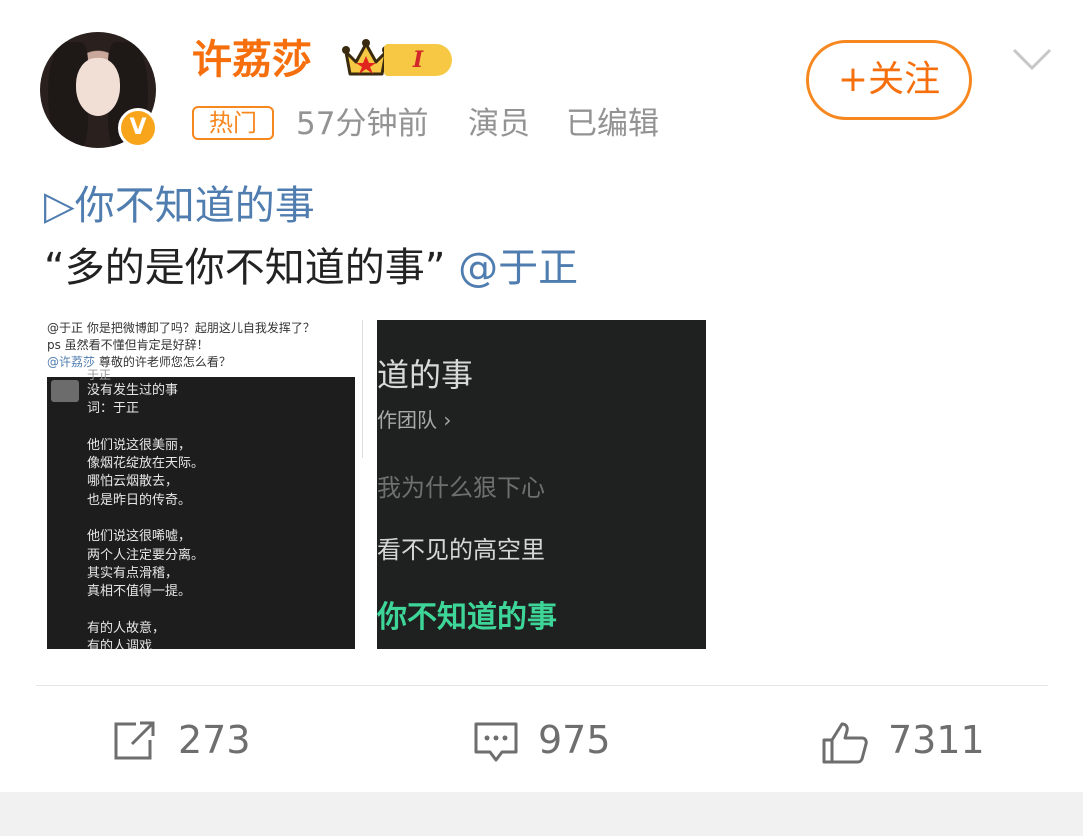 The height and width of the screenshot is (836, 1083). Describe the element at coordinates (214, 740) in the screenshot. I see `share-count: 273` at that location.